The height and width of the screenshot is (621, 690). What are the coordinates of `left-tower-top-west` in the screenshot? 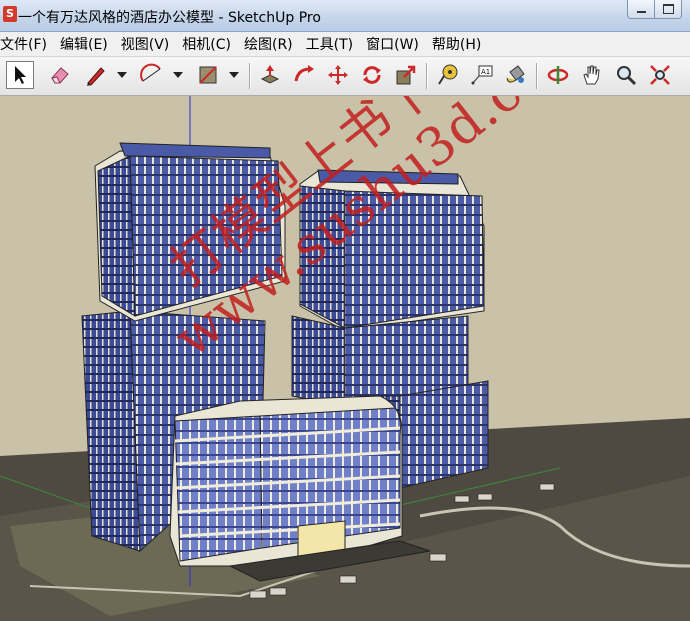 It's located at (116, 236).